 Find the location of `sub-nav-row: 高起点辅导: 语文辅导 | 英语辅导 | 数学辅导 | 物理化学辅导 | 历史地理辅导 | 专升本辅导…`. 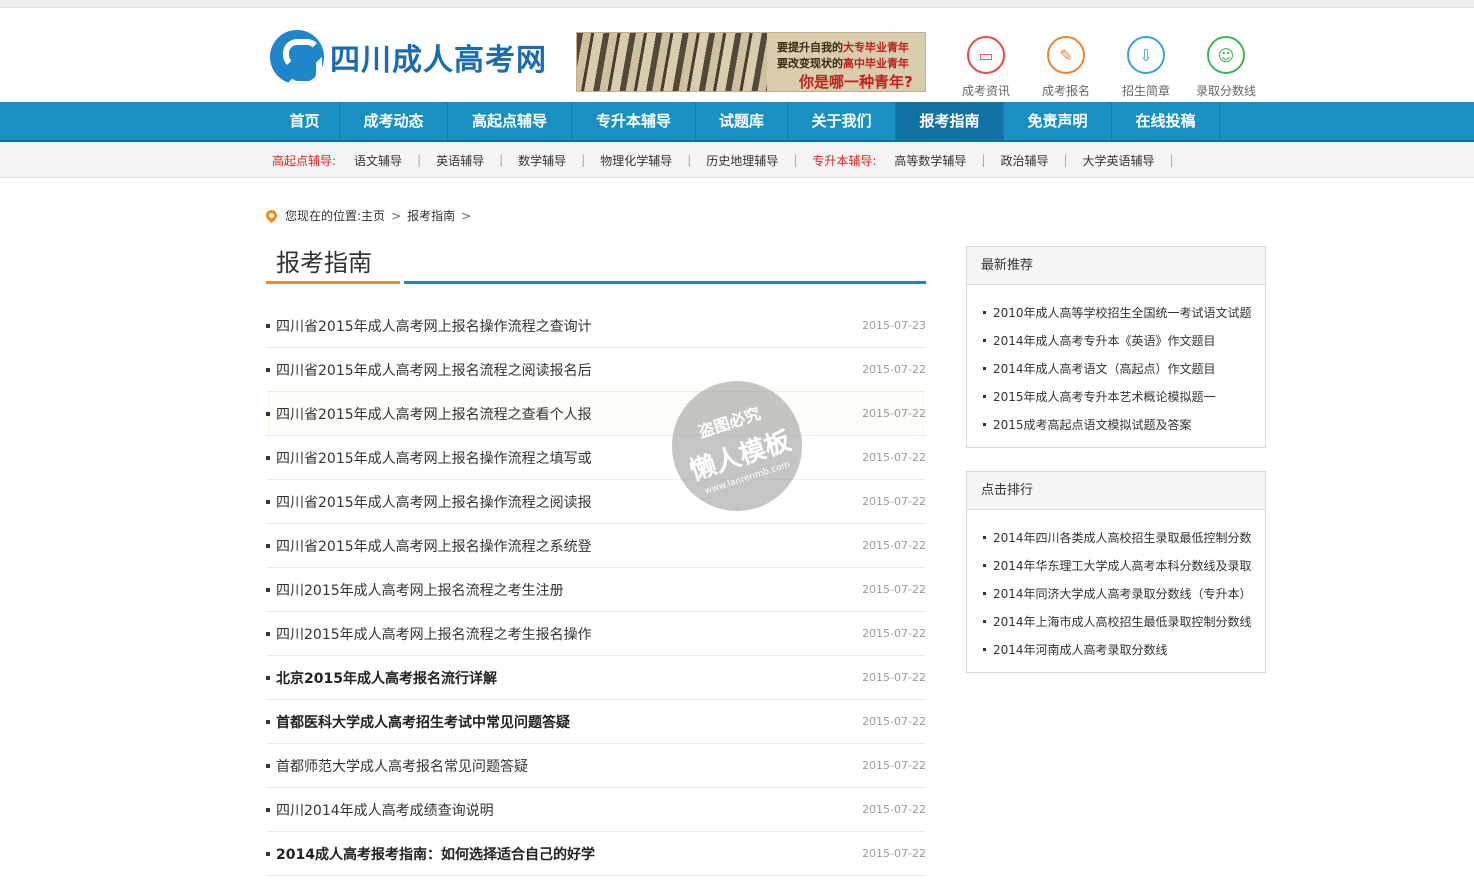

sub-nav-row: 高起点辅导: 语文辅导 | 英语辅导 | 数学辅导 | 物理化学辅导 | 历史地理辅导 | 专升本辅导… is located at coordinates (730, 160).